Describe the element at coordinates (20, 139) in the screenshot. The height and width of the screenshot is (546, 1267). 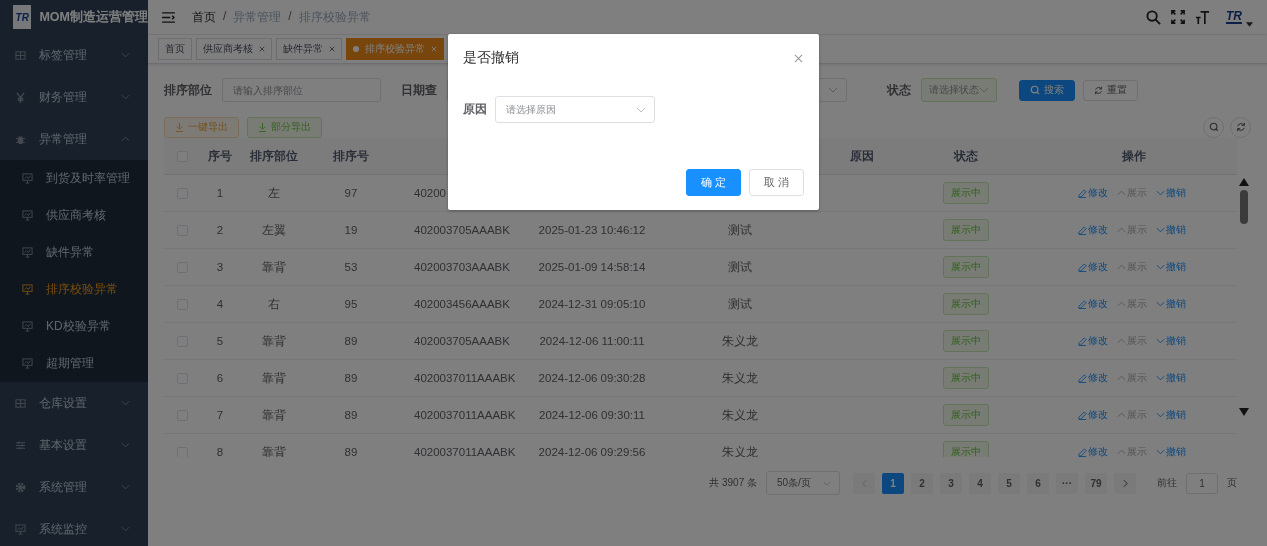
I see `bug-icon` at that location.